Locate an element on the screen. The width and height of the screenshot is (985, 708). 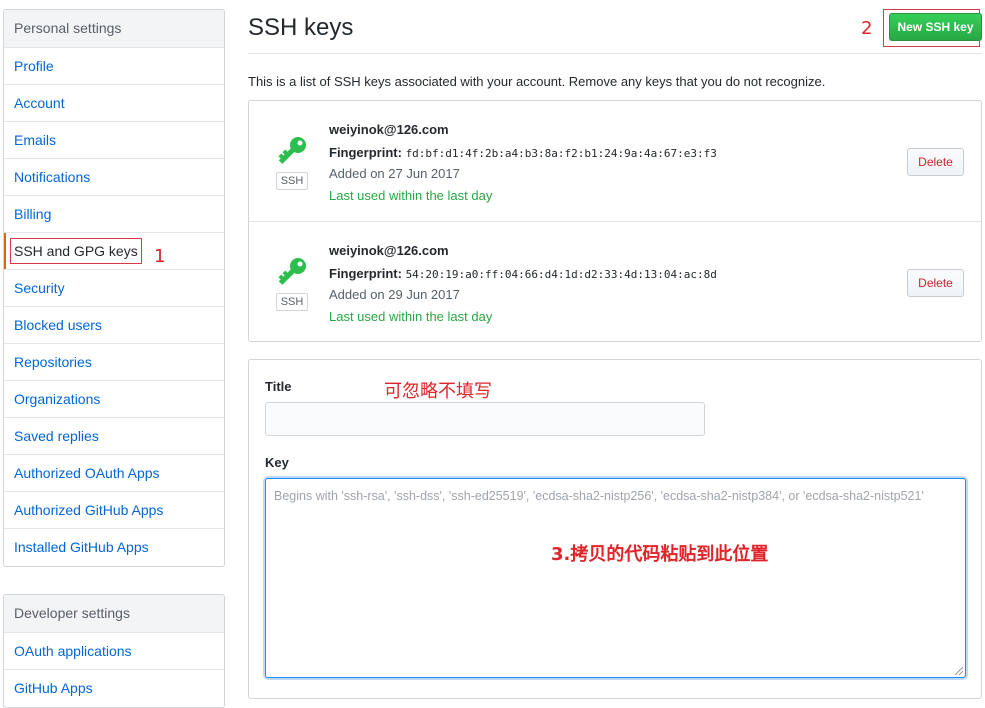
sidebar-item-ssh-gpg-keys: SSH and GPG keys is located at coordinates (114, 251).